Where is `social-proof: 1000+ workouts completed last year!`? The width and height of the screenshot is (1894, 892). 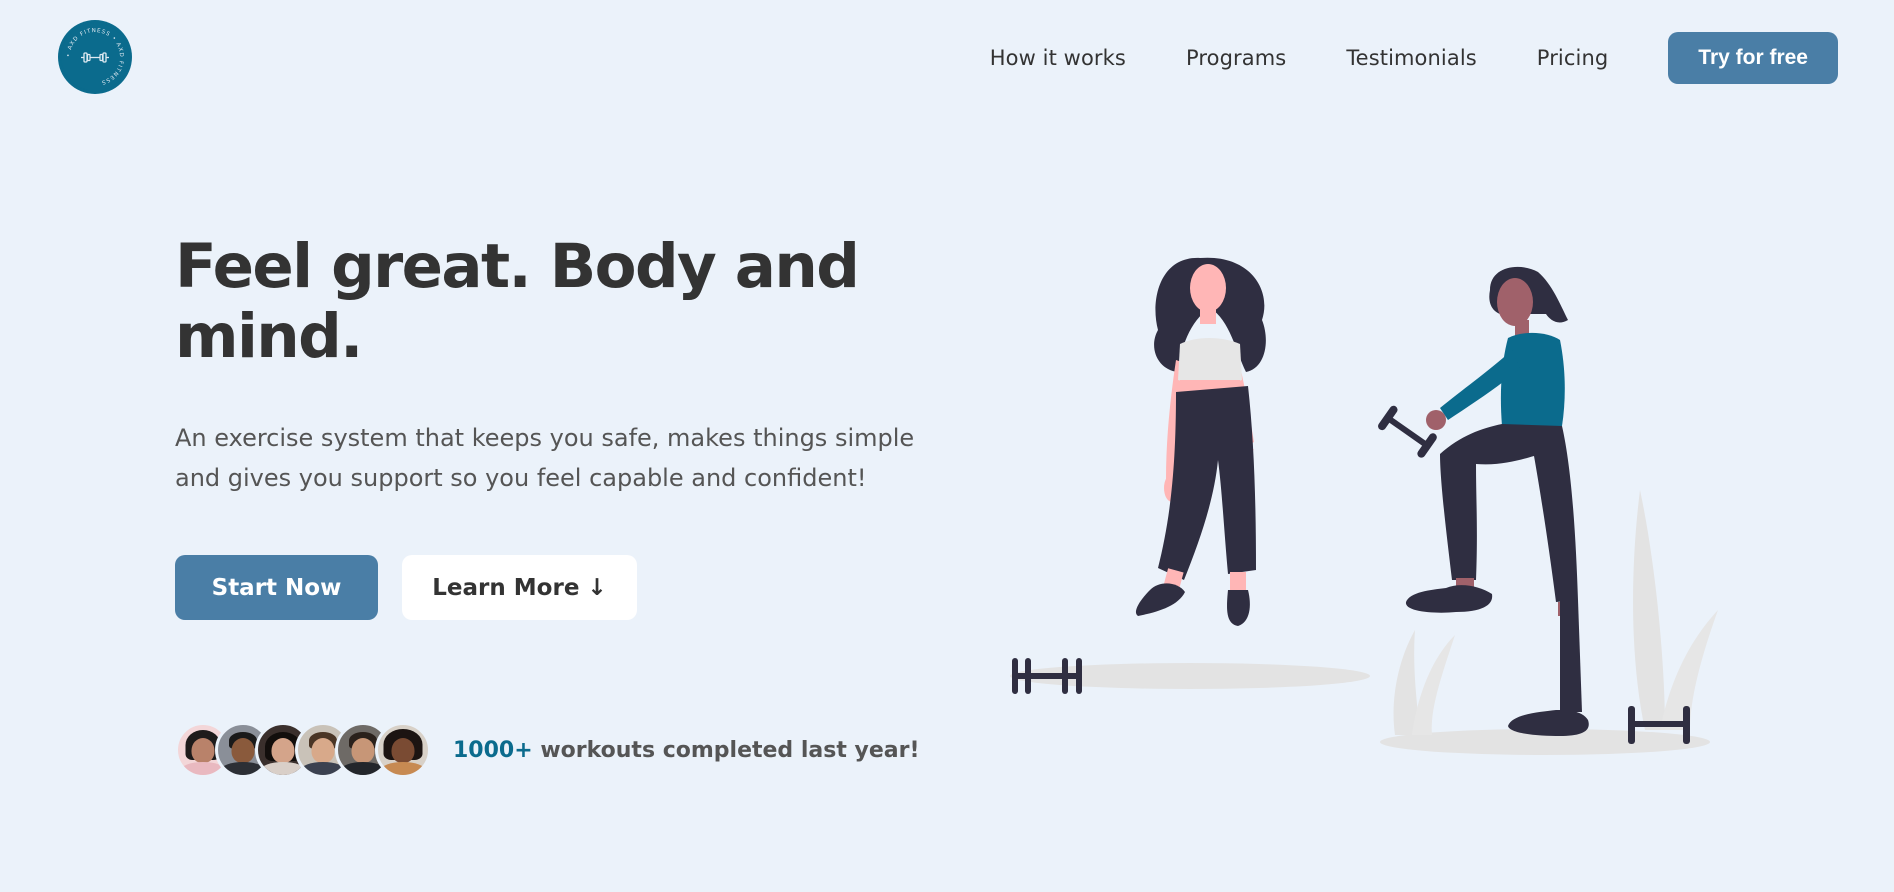 social-proof: 1000+ workouts completed last year! is located at coordinates (547, 750).